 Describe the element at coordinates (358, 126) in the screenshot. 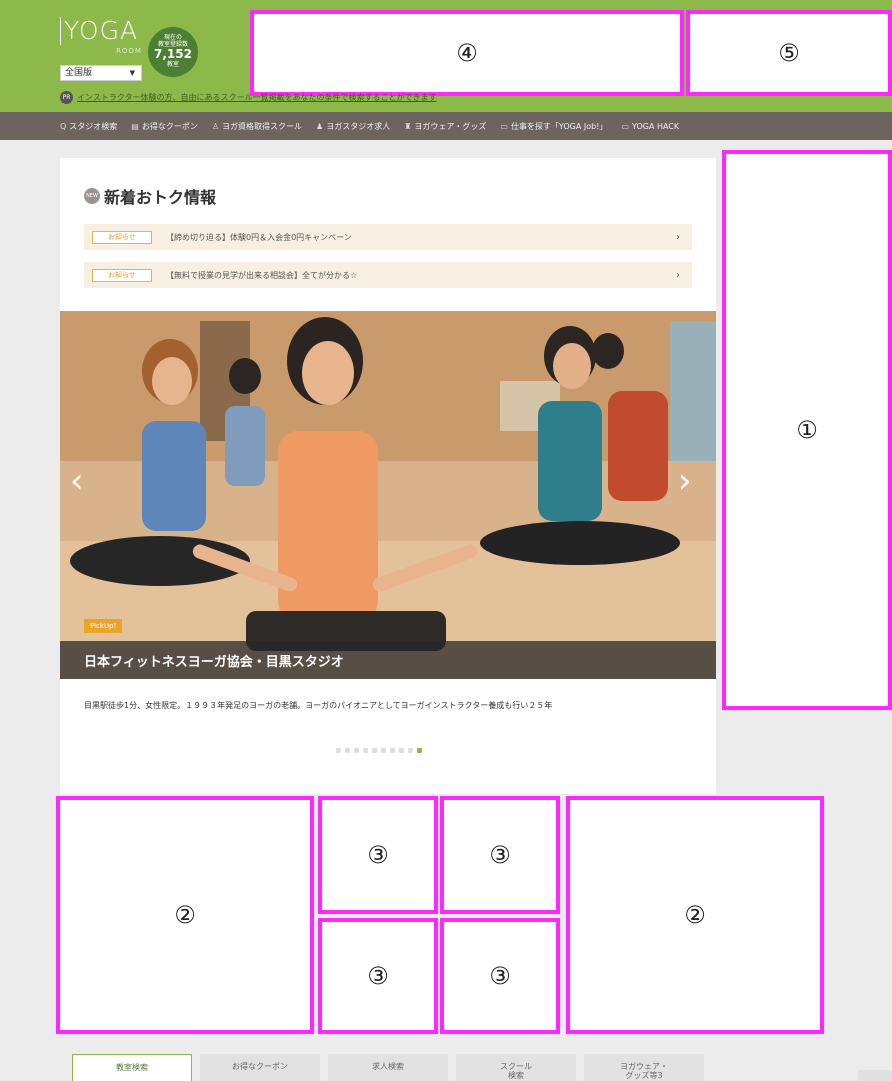

I see `nav-item-label: ヨガスタジオ求人` at that location.